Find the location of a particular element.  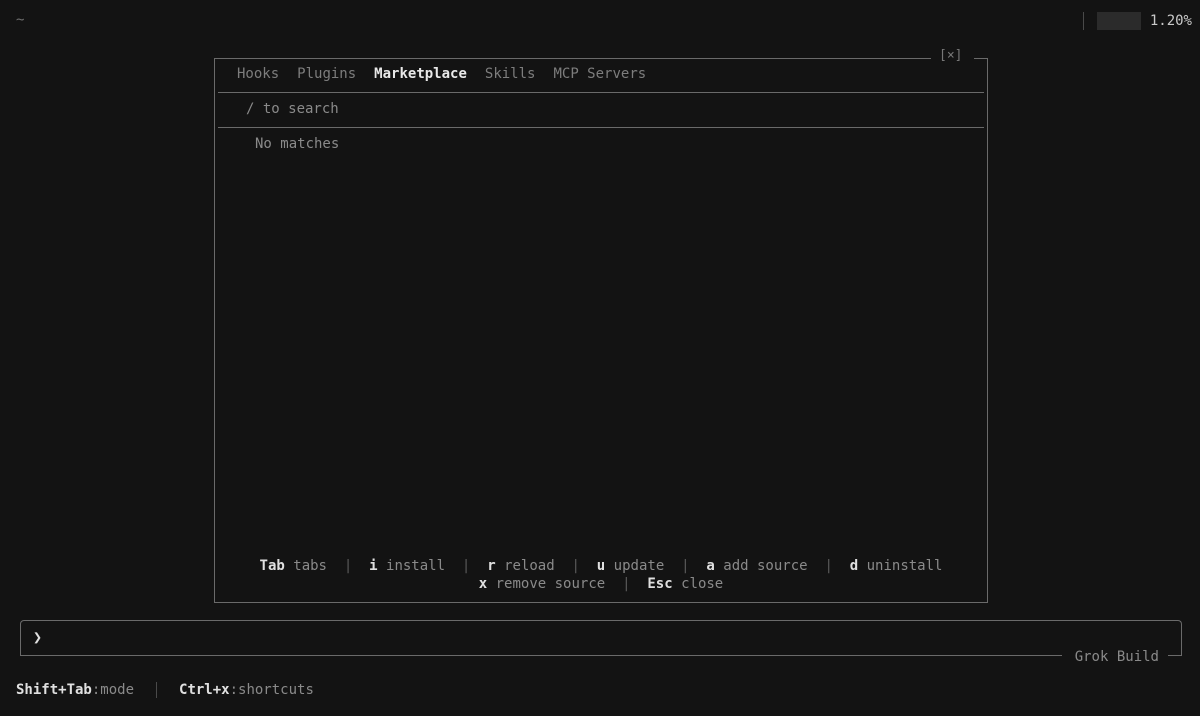

shortcut-key: d is located at coordinates (854, 566).